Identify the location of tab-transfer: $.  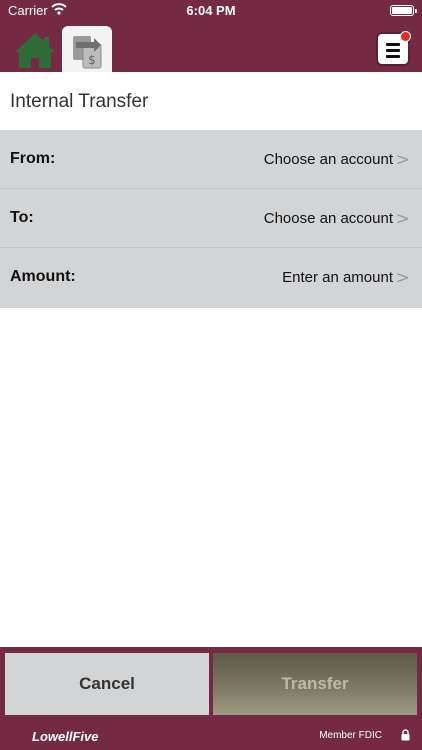
(87, 49).